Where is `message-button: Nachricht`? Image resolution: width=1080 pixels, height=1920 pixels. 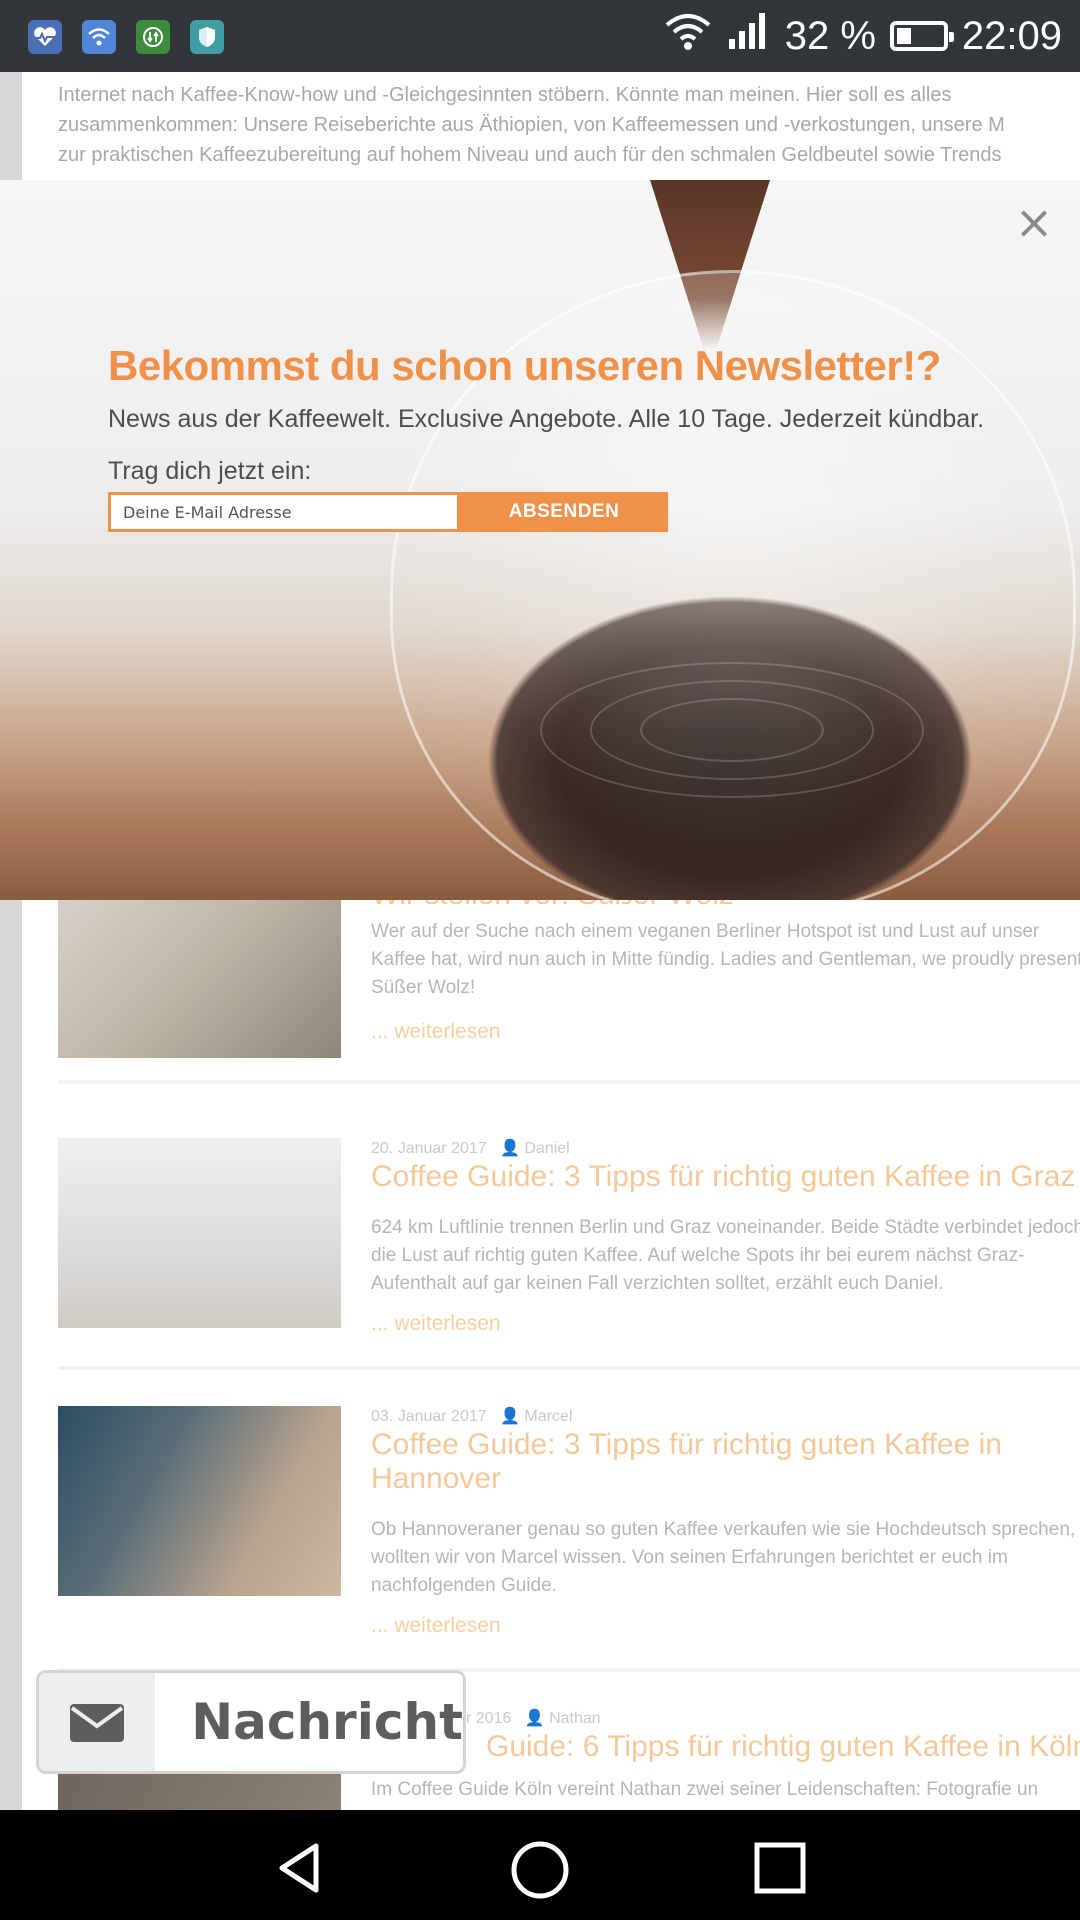 message-button: Nachricht is located at coordinates (251, 1722).